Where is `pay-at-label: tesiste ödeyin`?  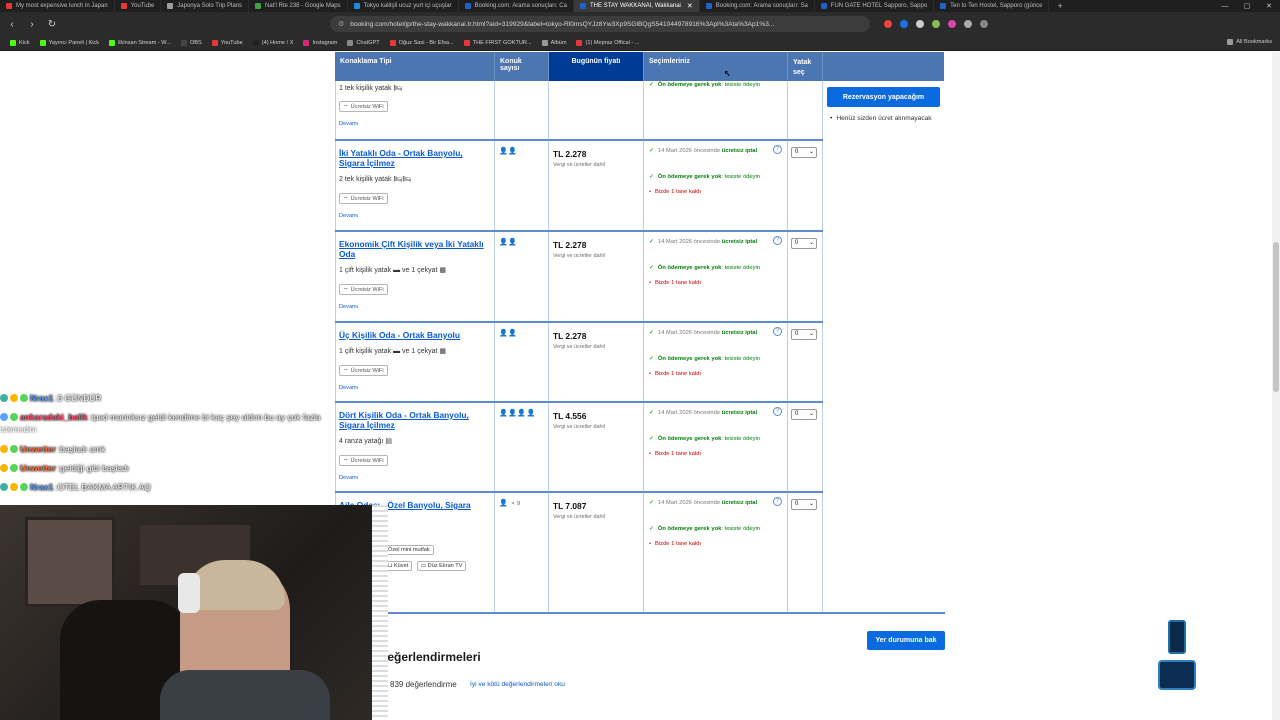 pay-at-label: tesiste ödeyin is located at coordinates (742, 177).